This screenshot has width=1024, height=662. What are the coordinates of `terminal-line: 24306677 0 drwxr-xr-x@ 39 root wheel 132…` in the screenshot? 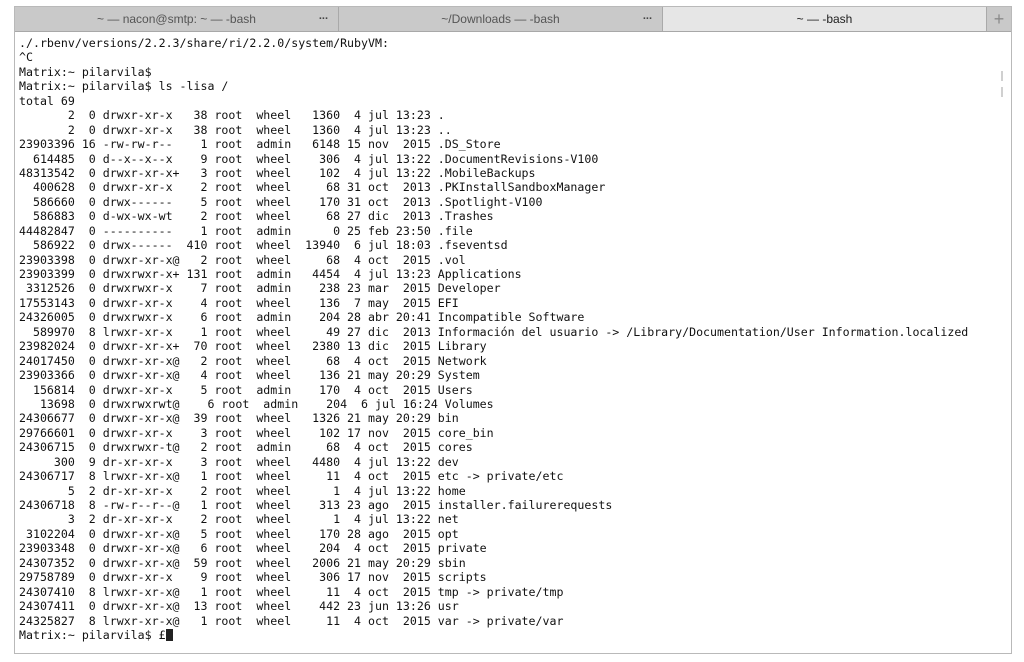 It's located at (239, 418).